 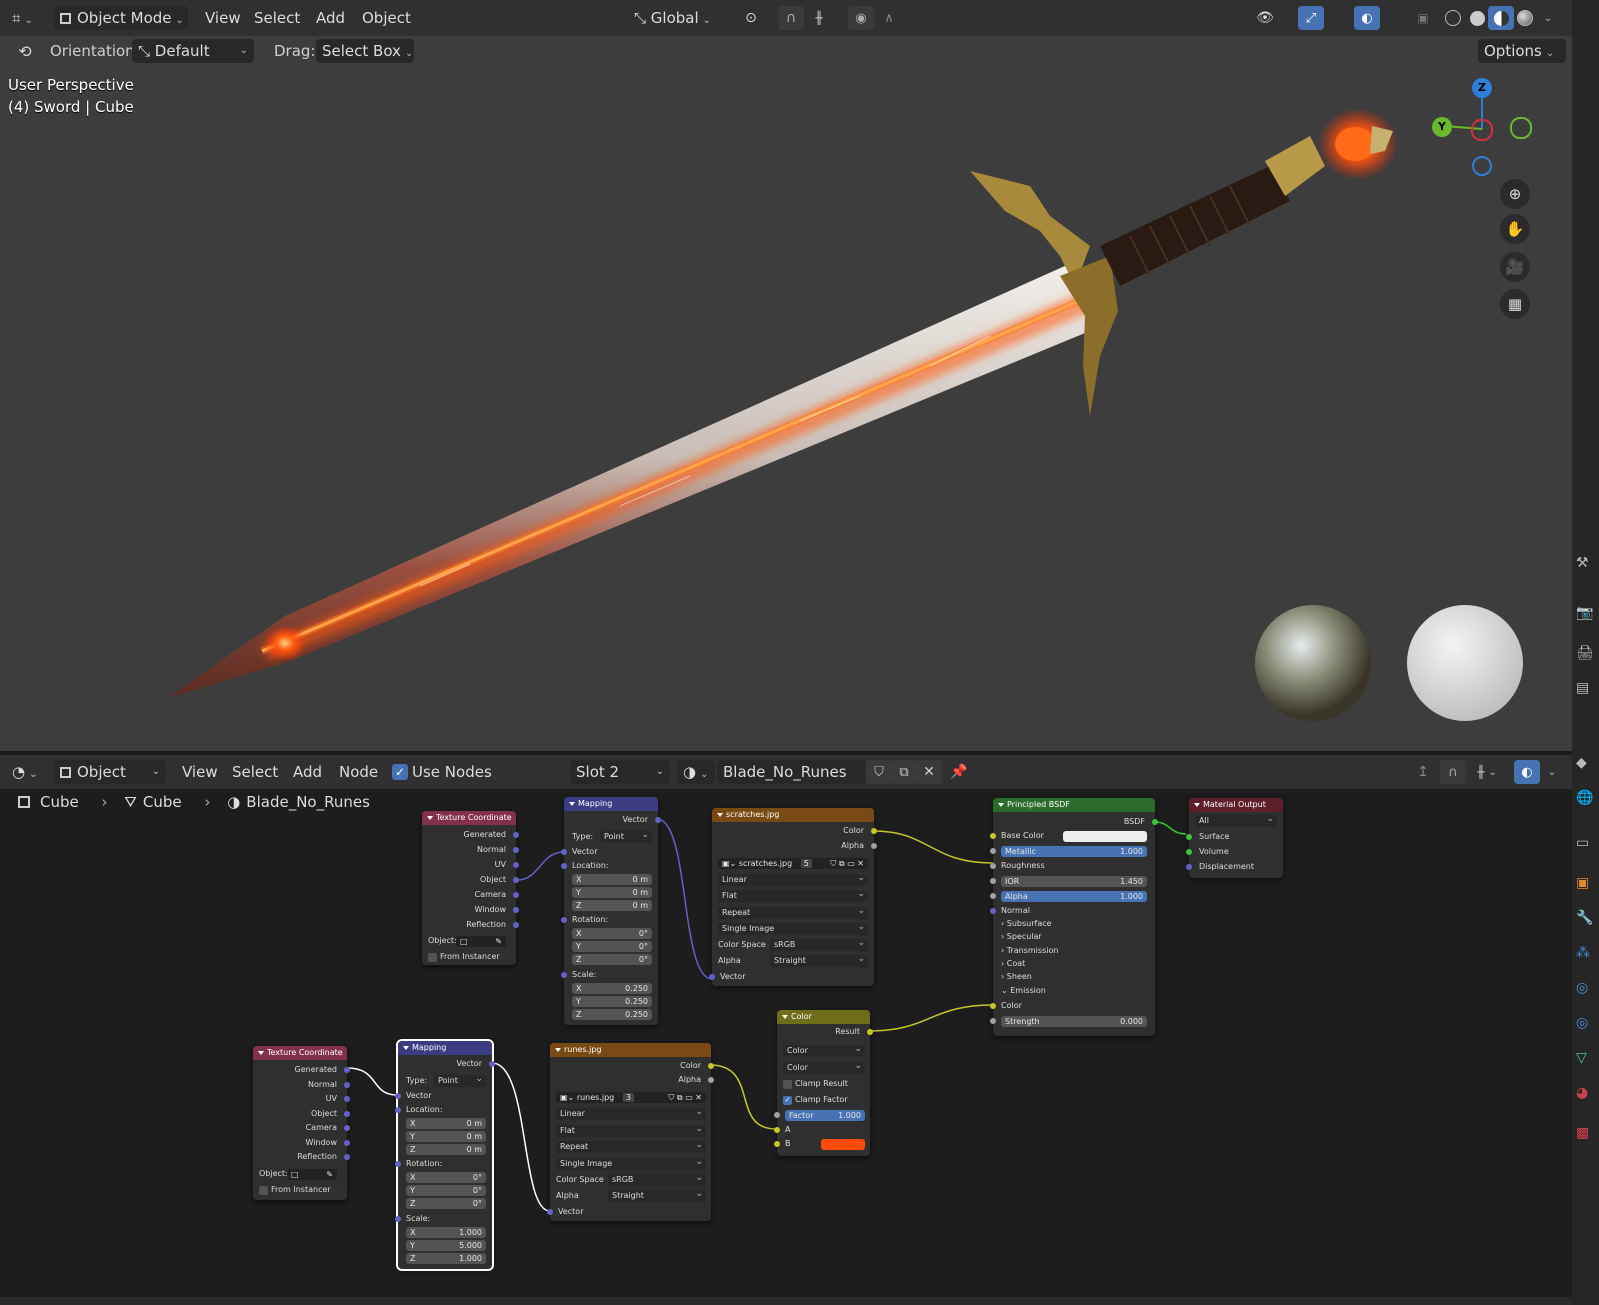 I want to click on rotation-x-field: X 0°, so click(x=446, y=1177).